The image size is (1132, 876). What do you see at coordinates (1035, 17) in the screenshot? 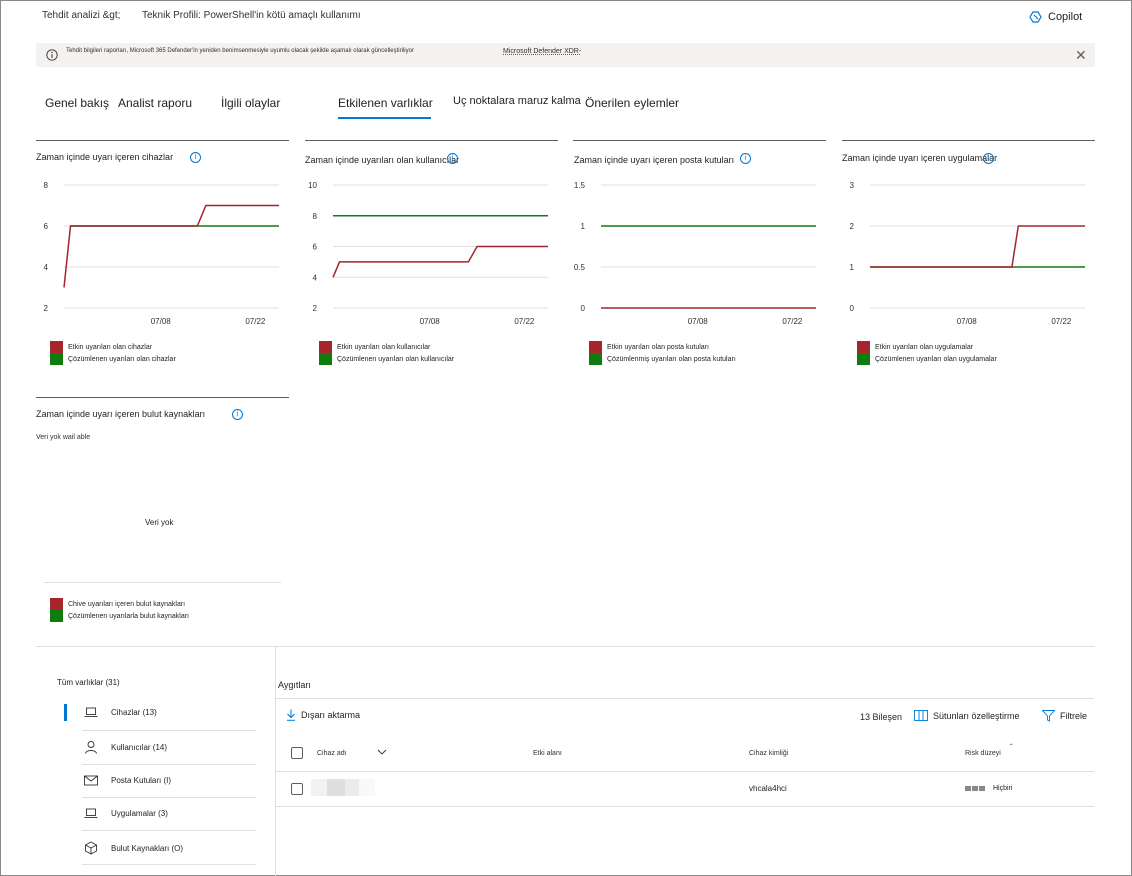
I see `copilot-icon` at bounding box center [1035, 17].